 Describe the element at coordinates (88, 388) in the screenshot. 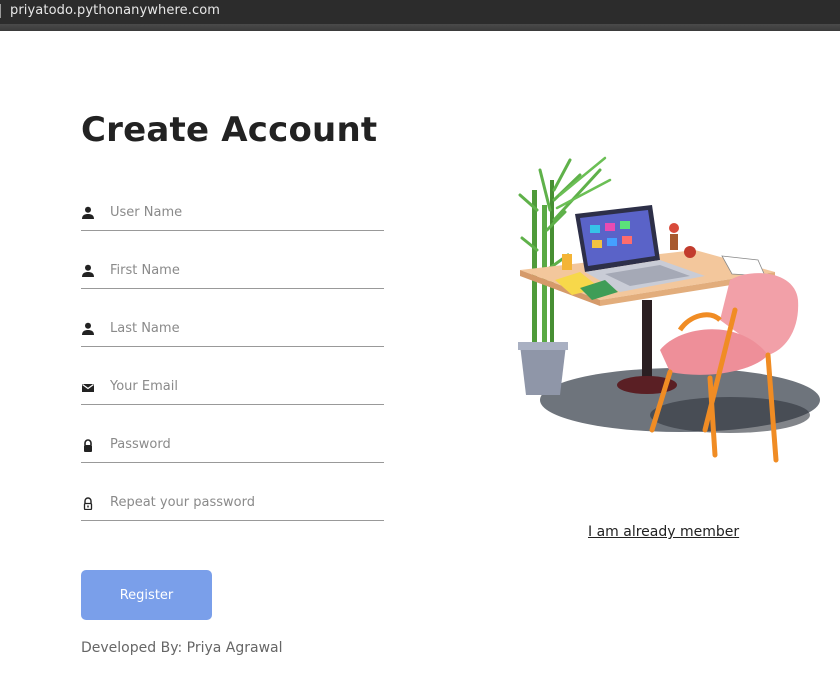

I see `envelope-icon` at that location.